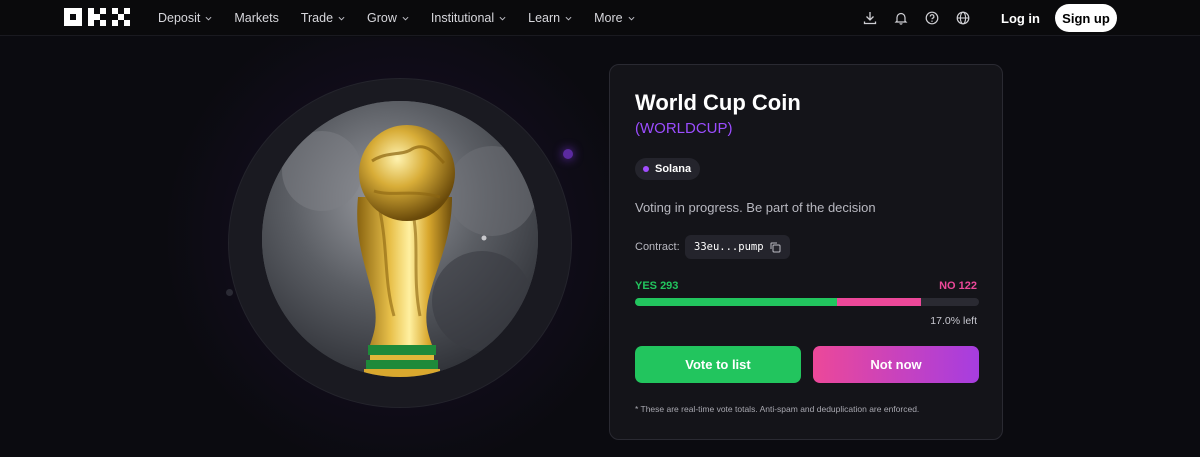 This screenshot has width=1200, height=457. I want to click on nav-item-trade: Trade, so click(323, 18).